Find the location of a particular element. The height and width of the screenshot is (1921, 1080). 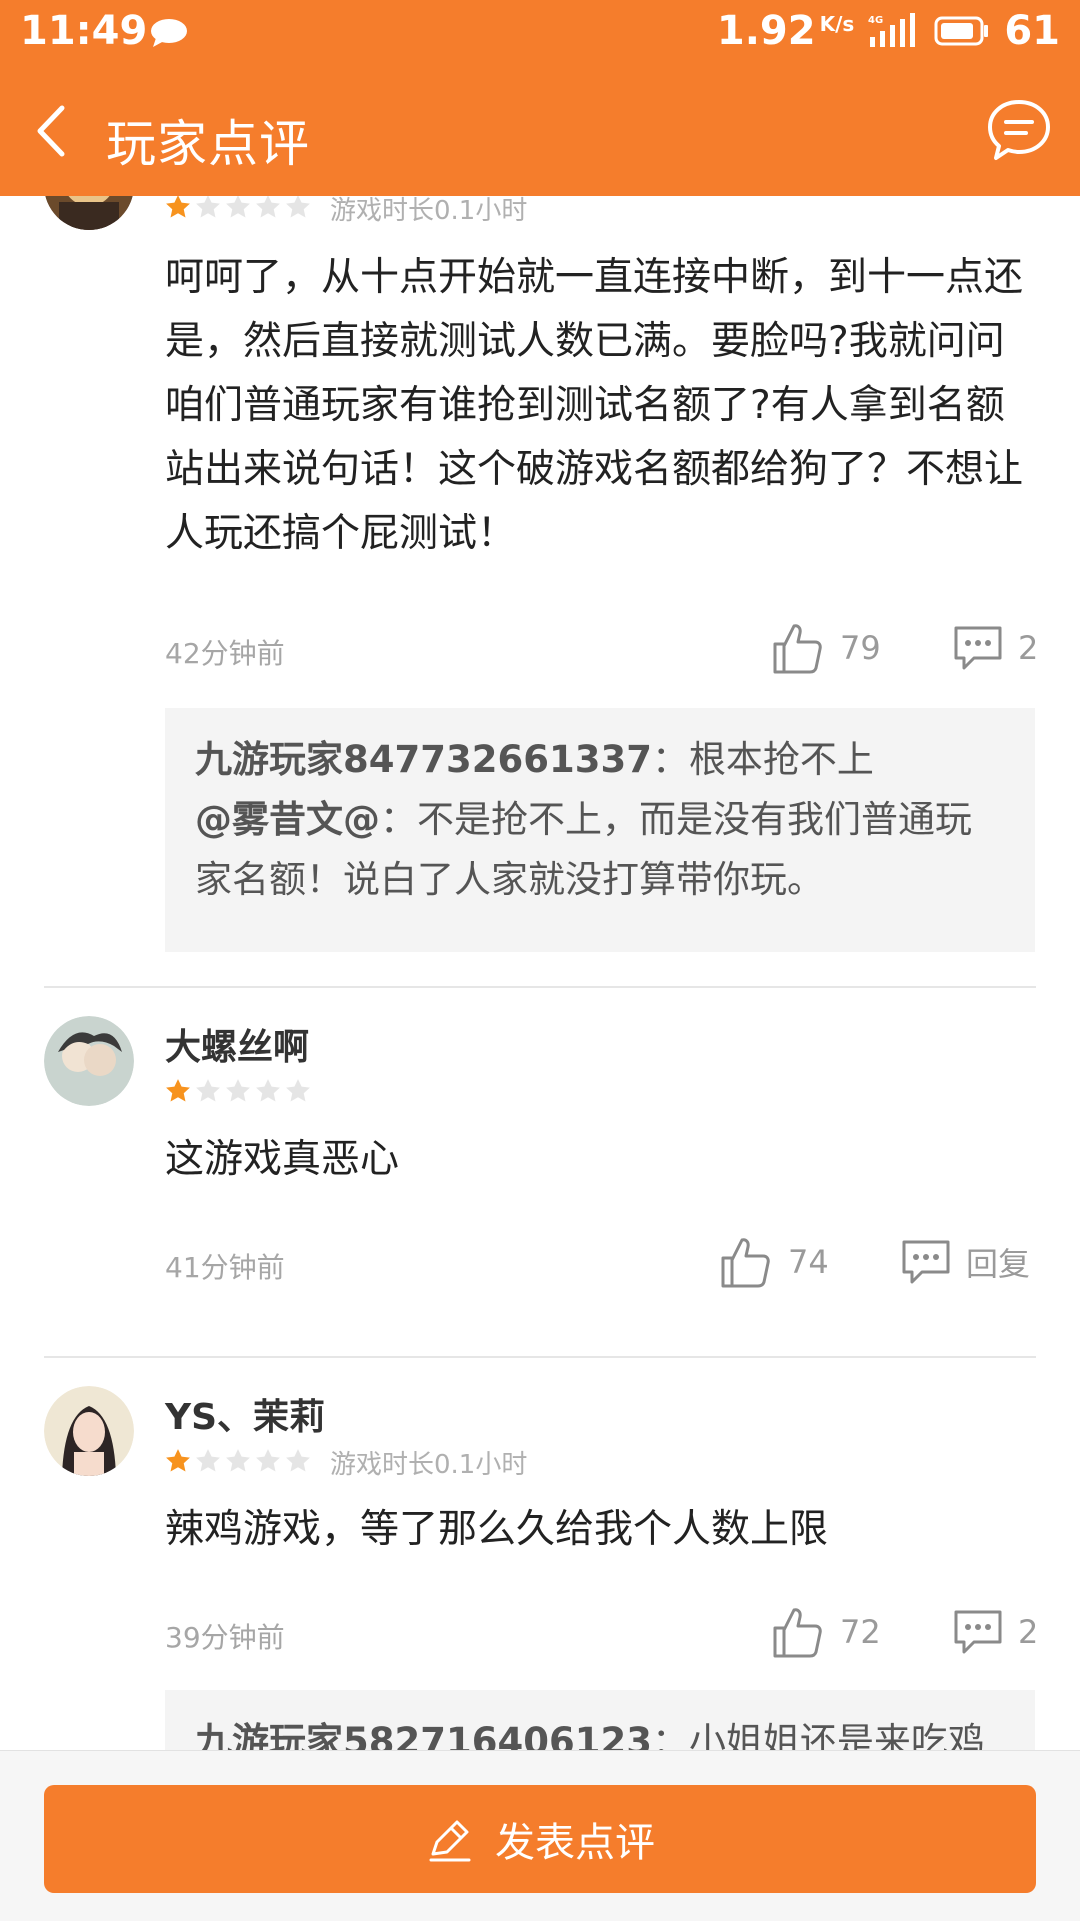

post-review-button: 发表点评 is located at coordinates (540, 1839).